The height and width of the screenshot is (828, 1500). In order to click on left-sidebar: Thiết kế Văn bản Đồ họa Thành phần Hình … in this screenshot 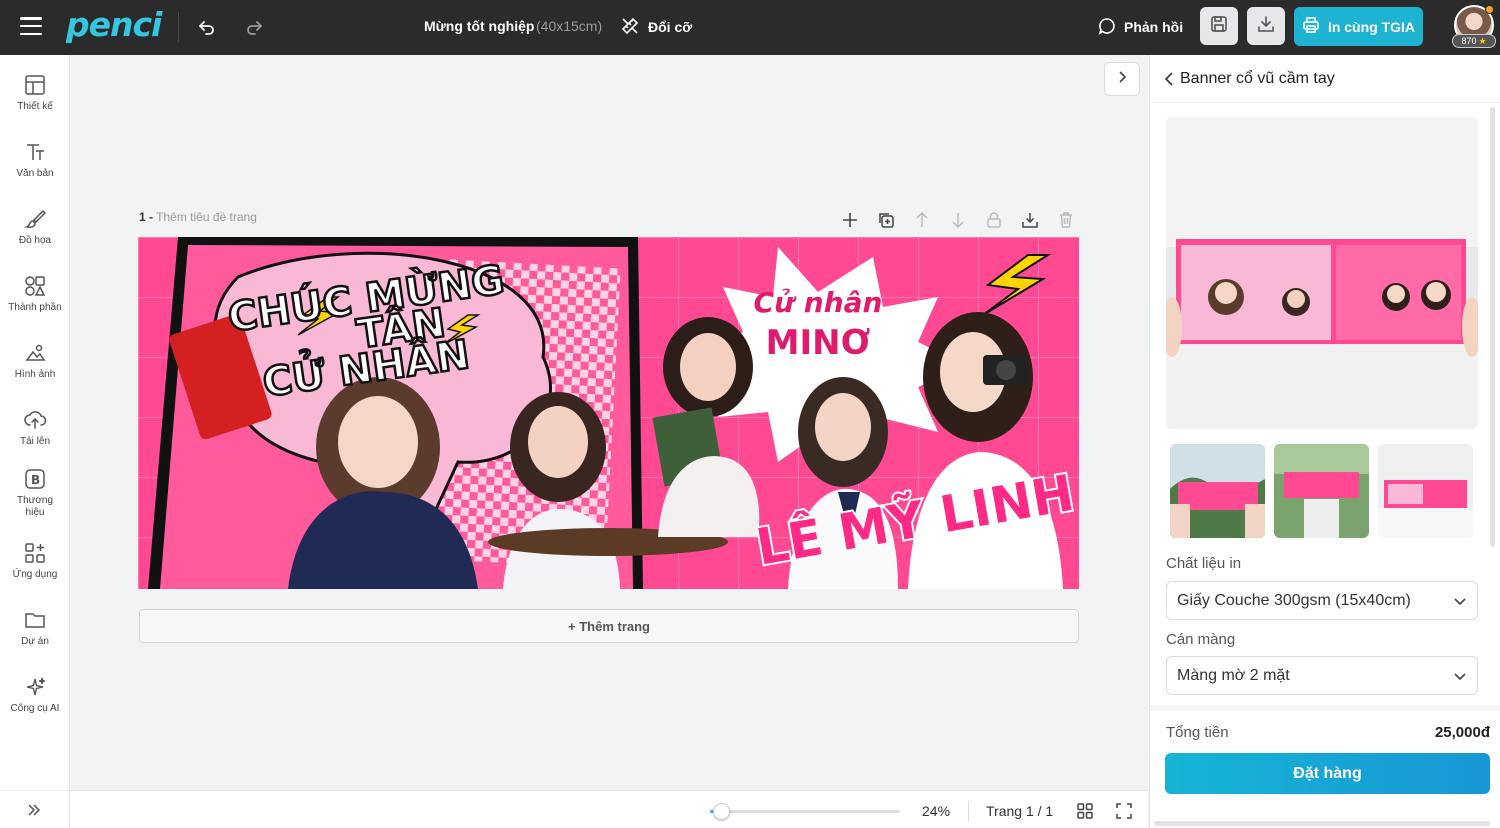, I will do `click(35, 441)`.